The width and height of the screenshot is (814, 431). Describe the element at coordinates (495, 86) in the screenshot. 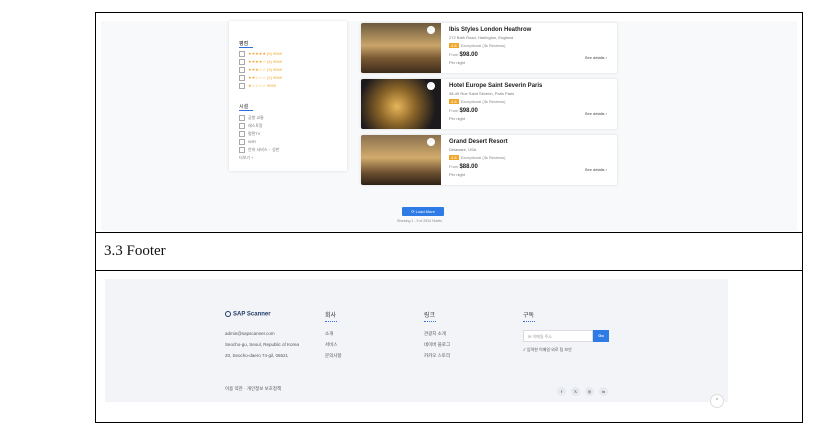

I see `hotel-name: Hotel Europe Saint Severin Paris` at that location.